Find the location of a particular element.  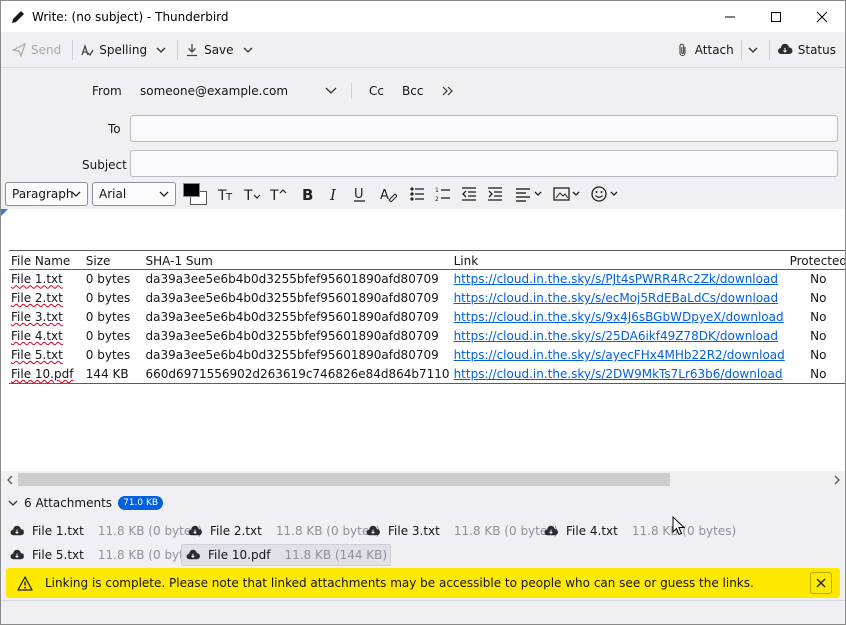

underline-icon: U is located at coordinates (359, 194).